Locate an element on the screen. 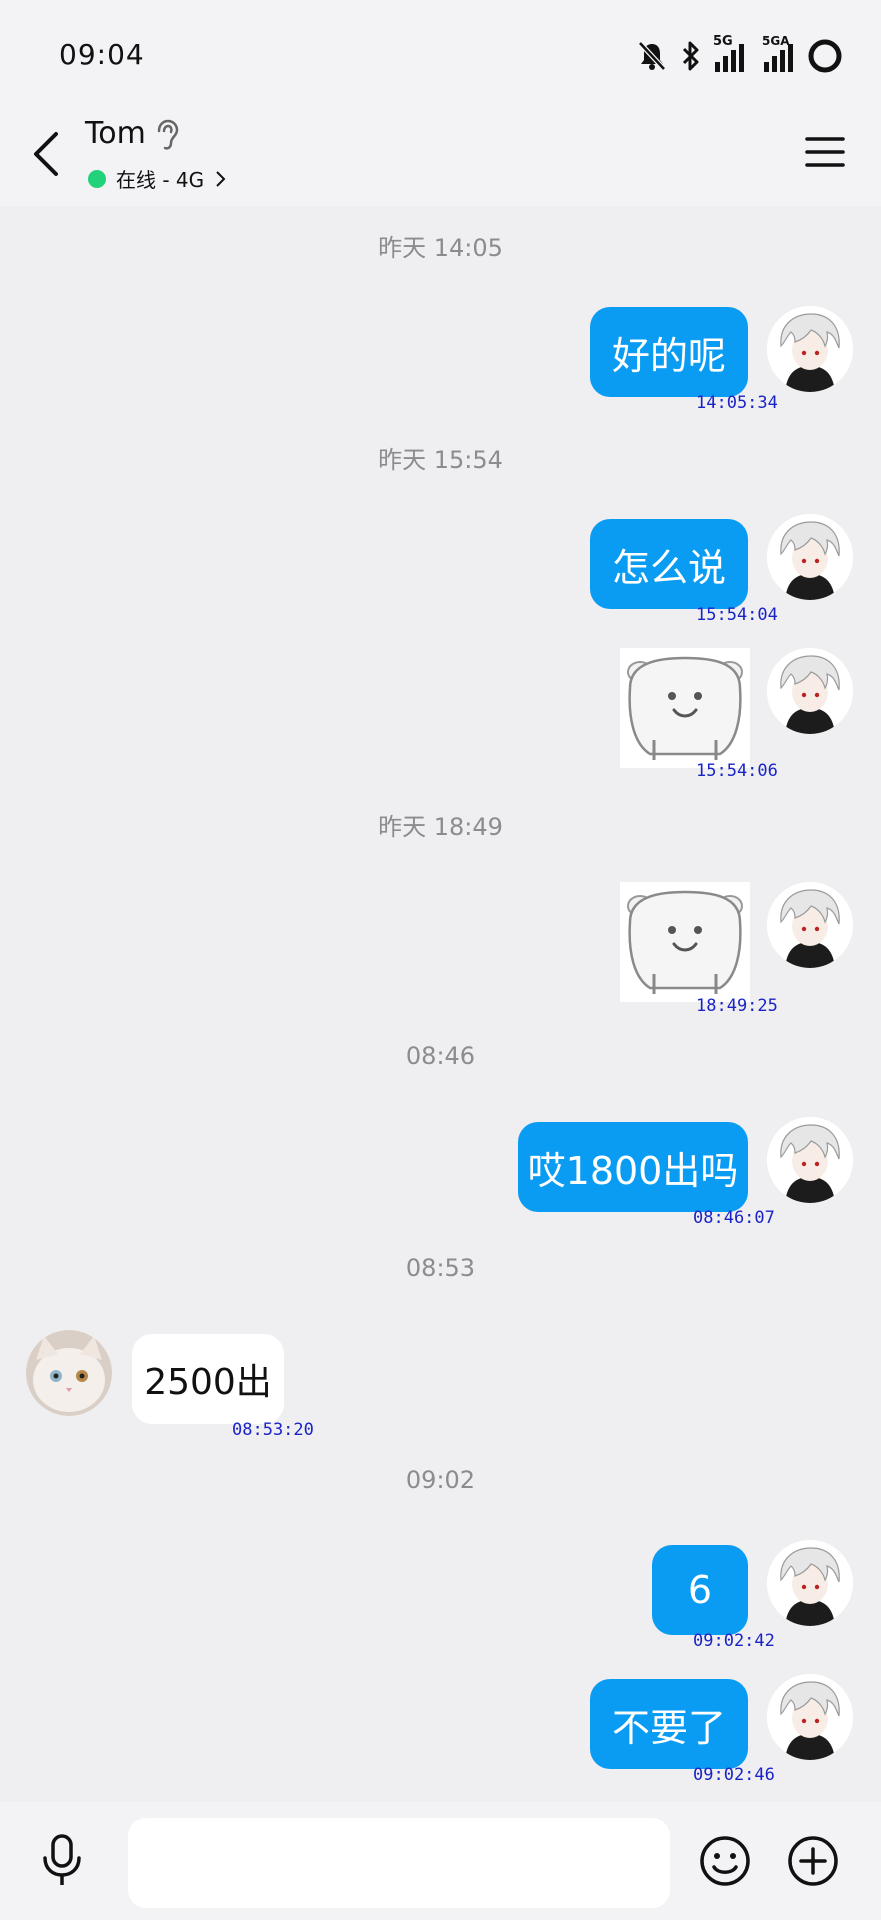  chat-timestamp: 08:53 is located at coordinates (440, 1268).